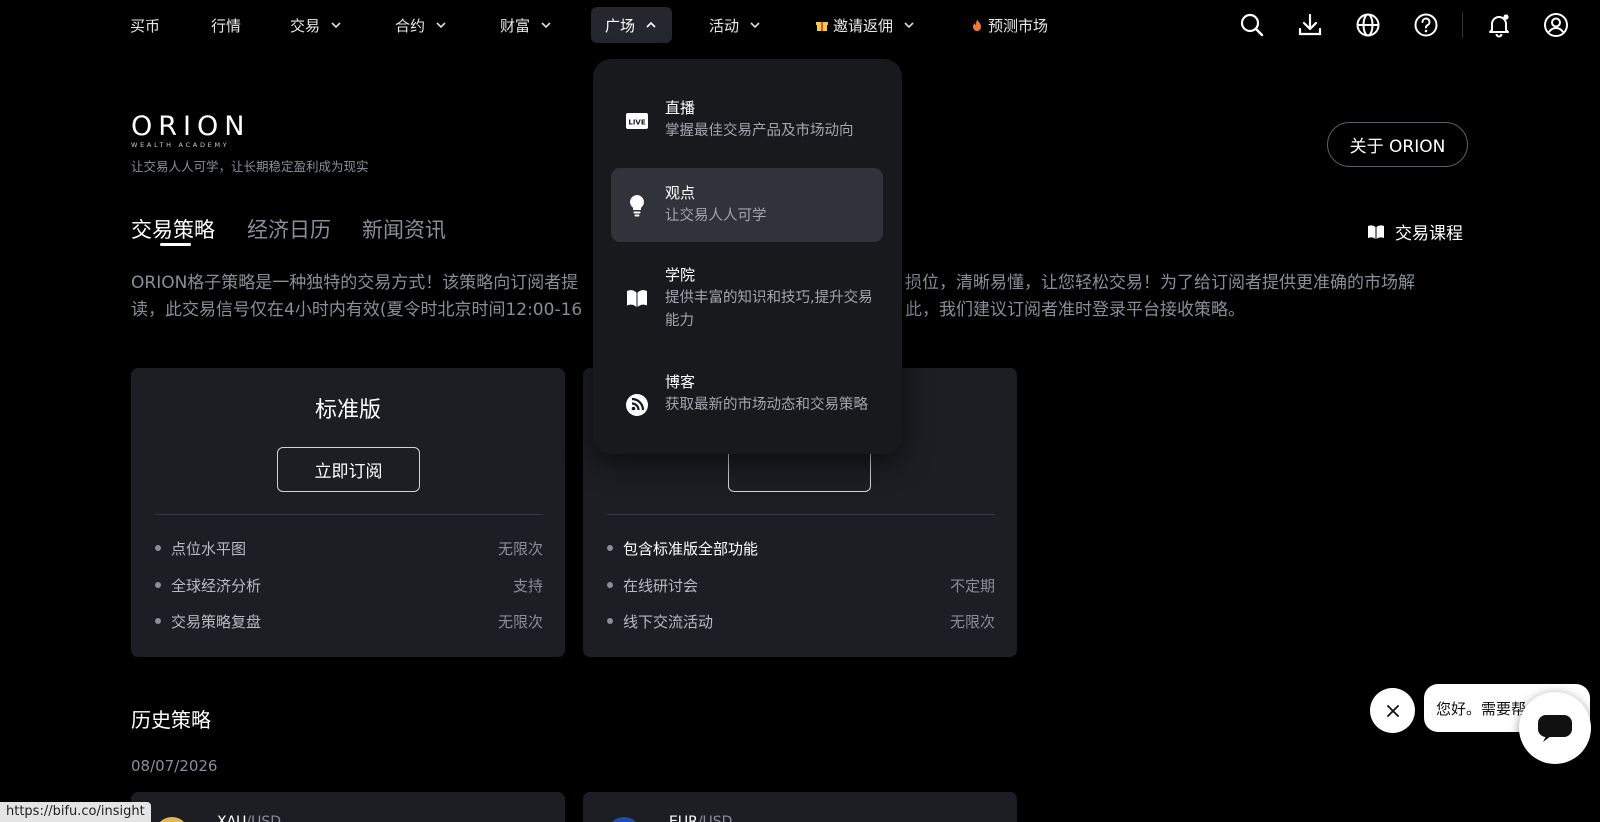  What do you see at coordinates (515, 25) in the screenshot?
I see `nav-label: 财富` at bounding box center [515, 25].